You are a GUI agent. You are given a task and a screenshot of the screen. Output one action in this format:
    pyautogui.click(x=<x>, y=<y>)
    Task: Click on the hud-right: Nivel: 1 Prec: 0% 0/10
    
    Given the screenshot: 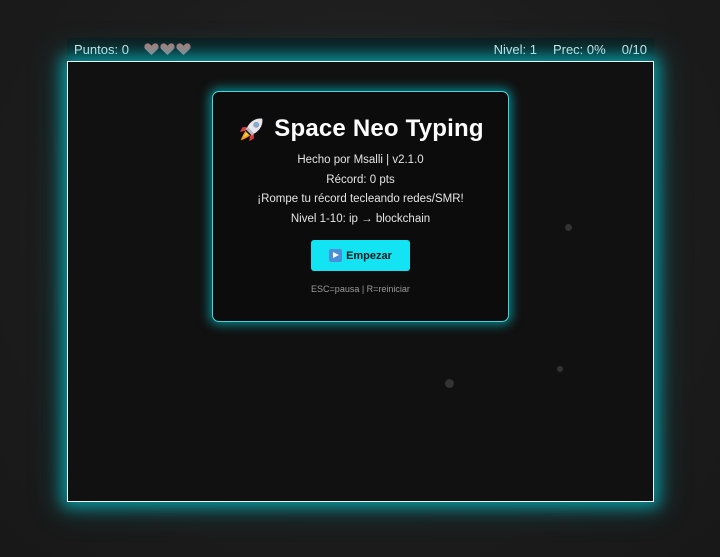 What is the action you would take?
    pyautogui.click(x=570, y=49)
    